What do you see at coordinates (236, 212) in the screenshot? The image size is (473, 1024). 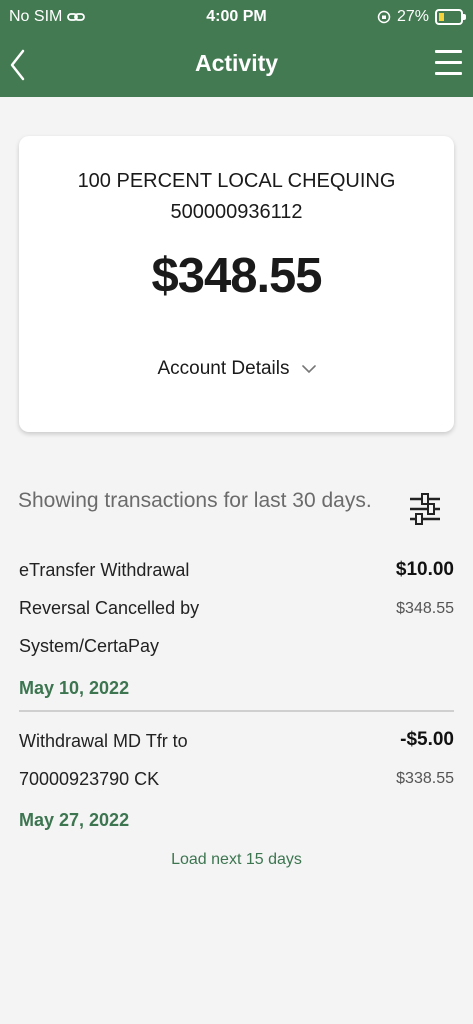 I see `account-number: 500000936112` at bounding box center [236, 212].